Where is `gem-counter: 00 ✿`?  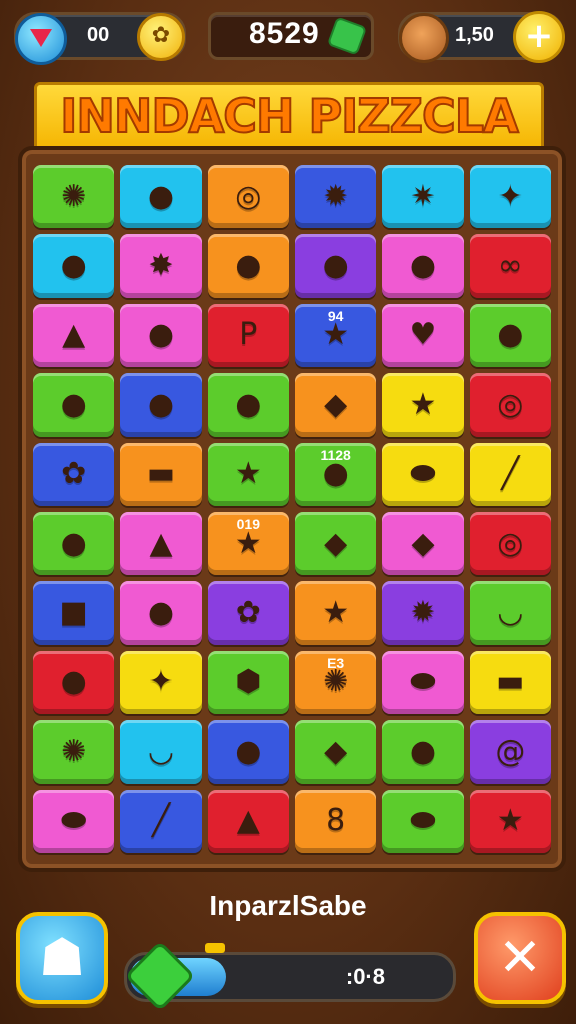 gem-counter: 00 ✿ is located at coordinates (100, 38).